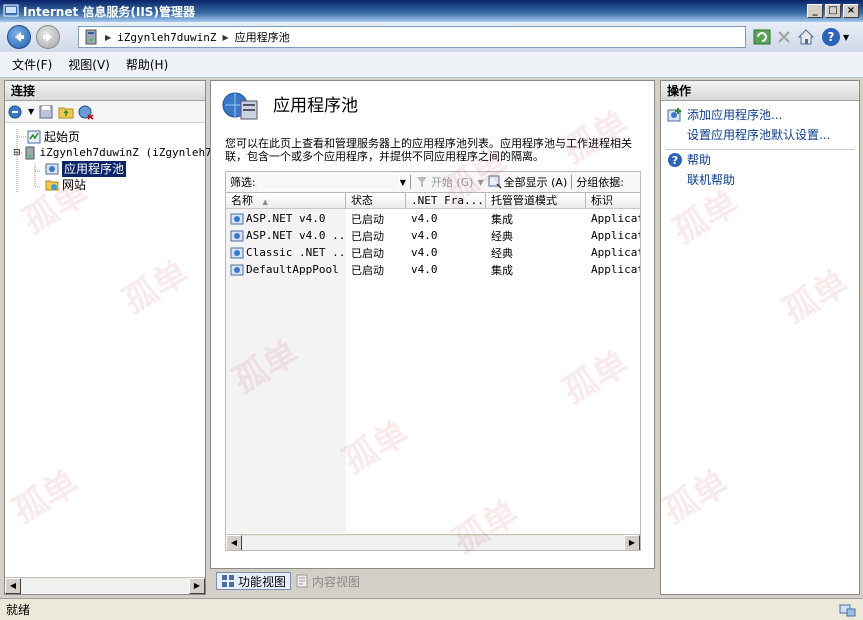 This screenshot has width=863, height=620. What do you see at coordinates (835, 37) in the screenshot?
I see `help-dropdown: ? ▼` at bounding box center [835, 37].